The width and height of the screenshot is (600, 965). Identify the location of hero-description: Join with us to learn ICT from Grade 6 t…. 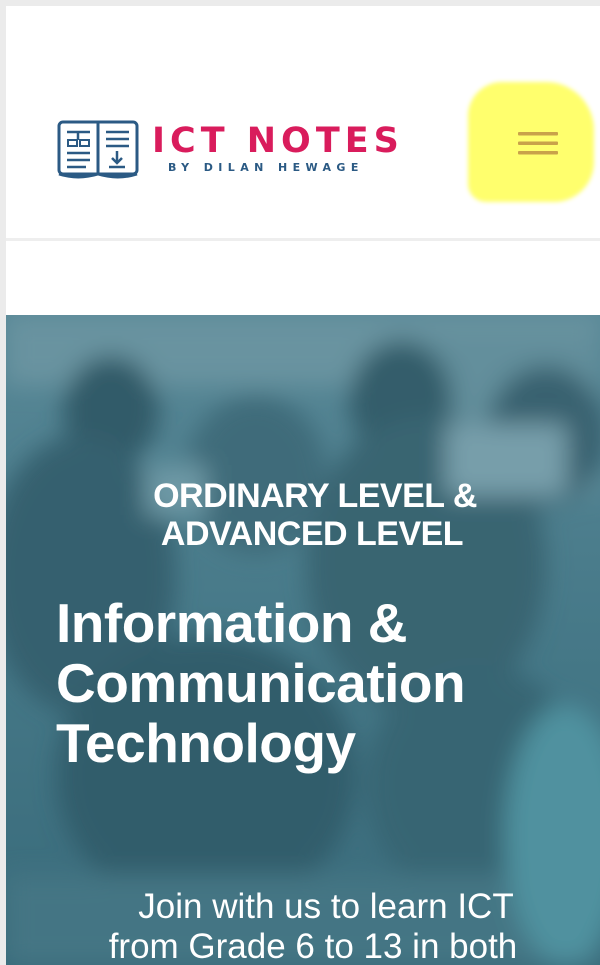
(303, 926).